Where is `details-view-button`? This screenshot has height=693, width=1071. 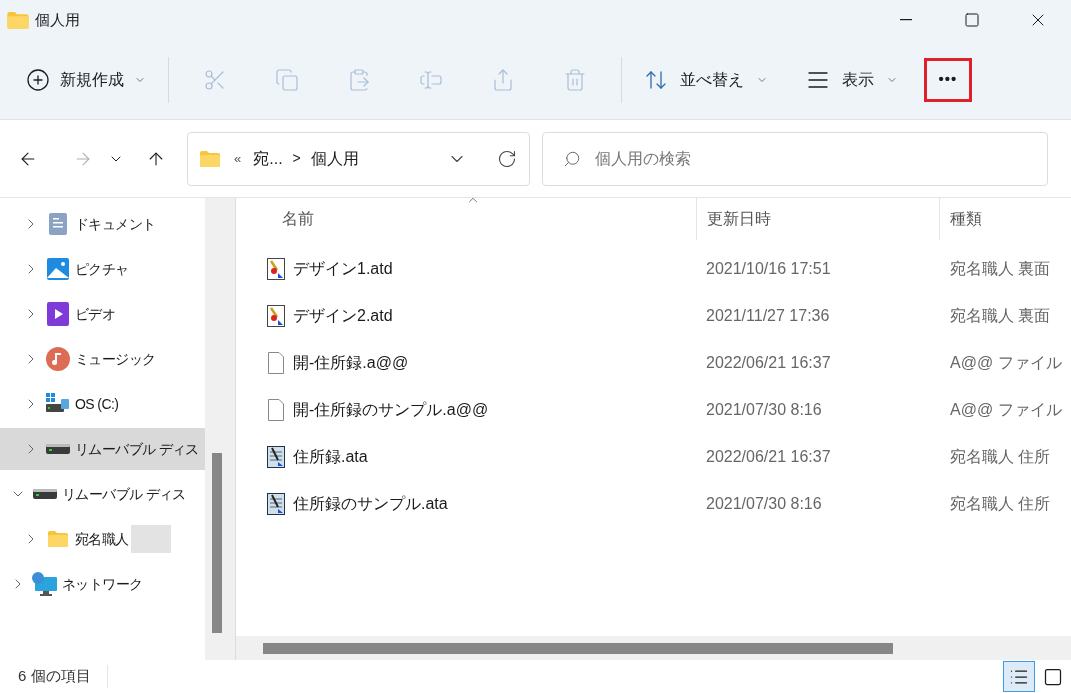 details-view-button is located at coordinates (1019, 676).